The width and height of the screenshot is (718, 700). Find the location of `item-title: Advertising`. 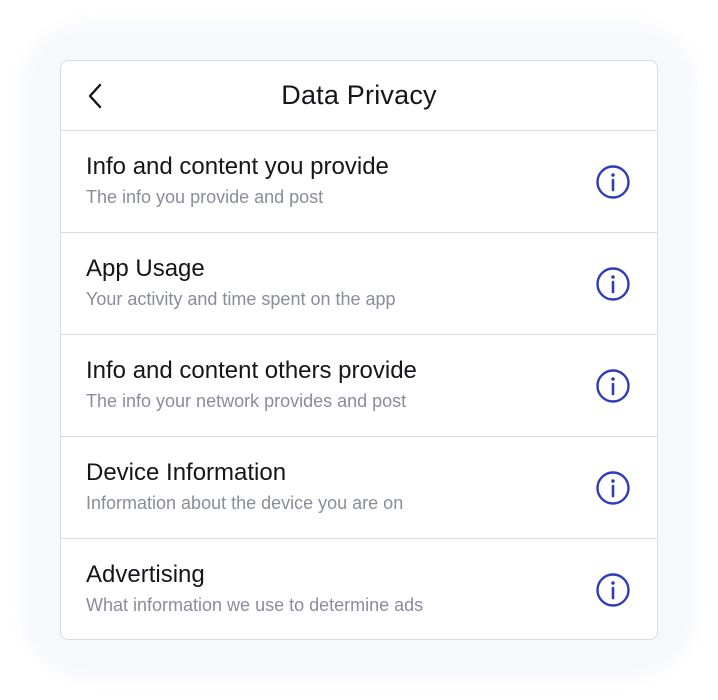

item-title: Advertising is located at coordinates (145, 574).